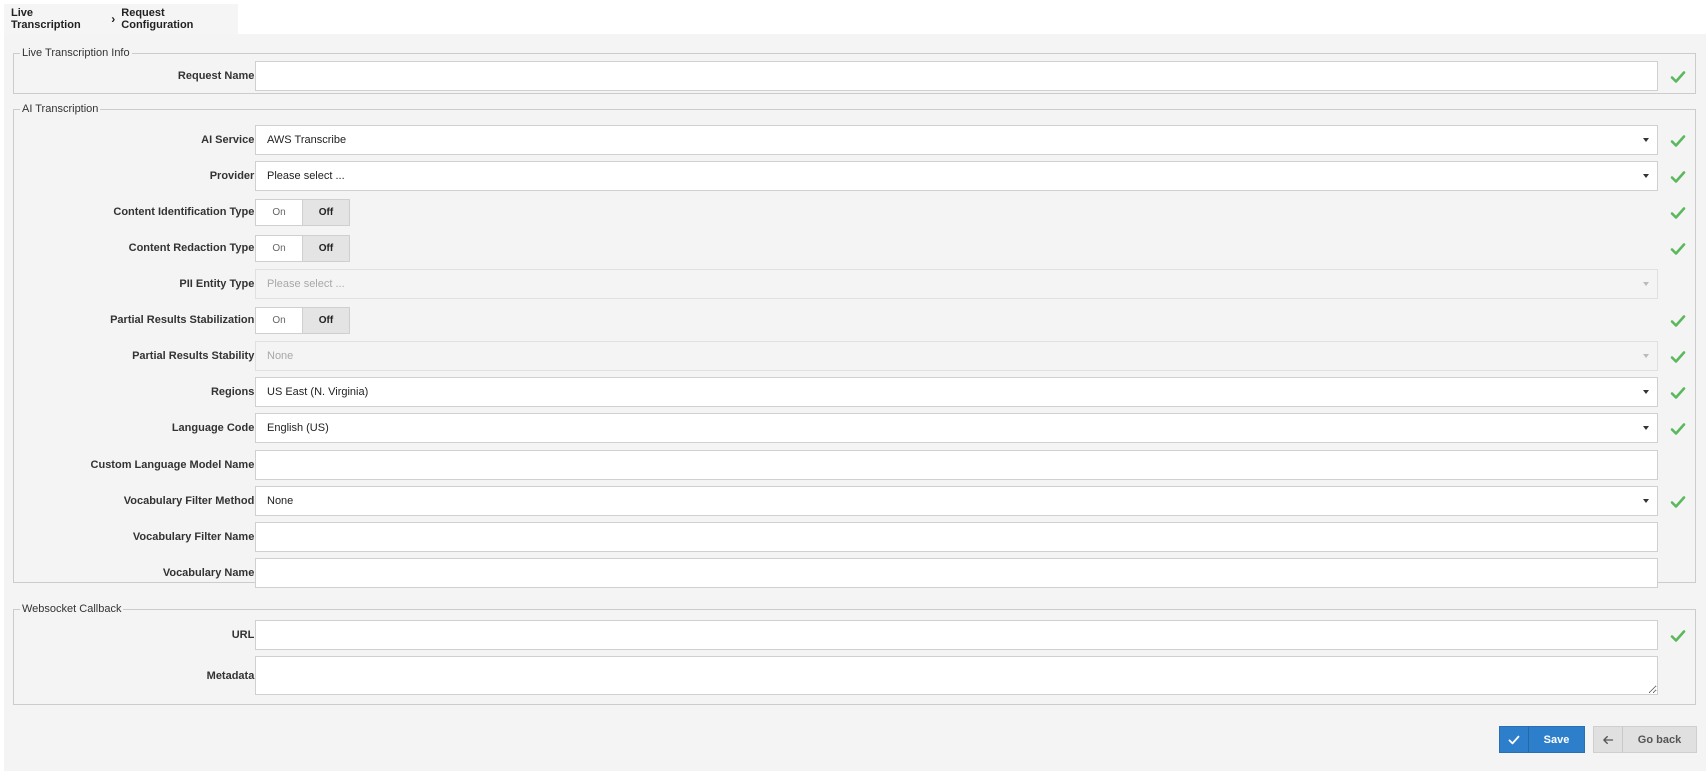  I want to click on metadata-textarea, so click(956, 675).